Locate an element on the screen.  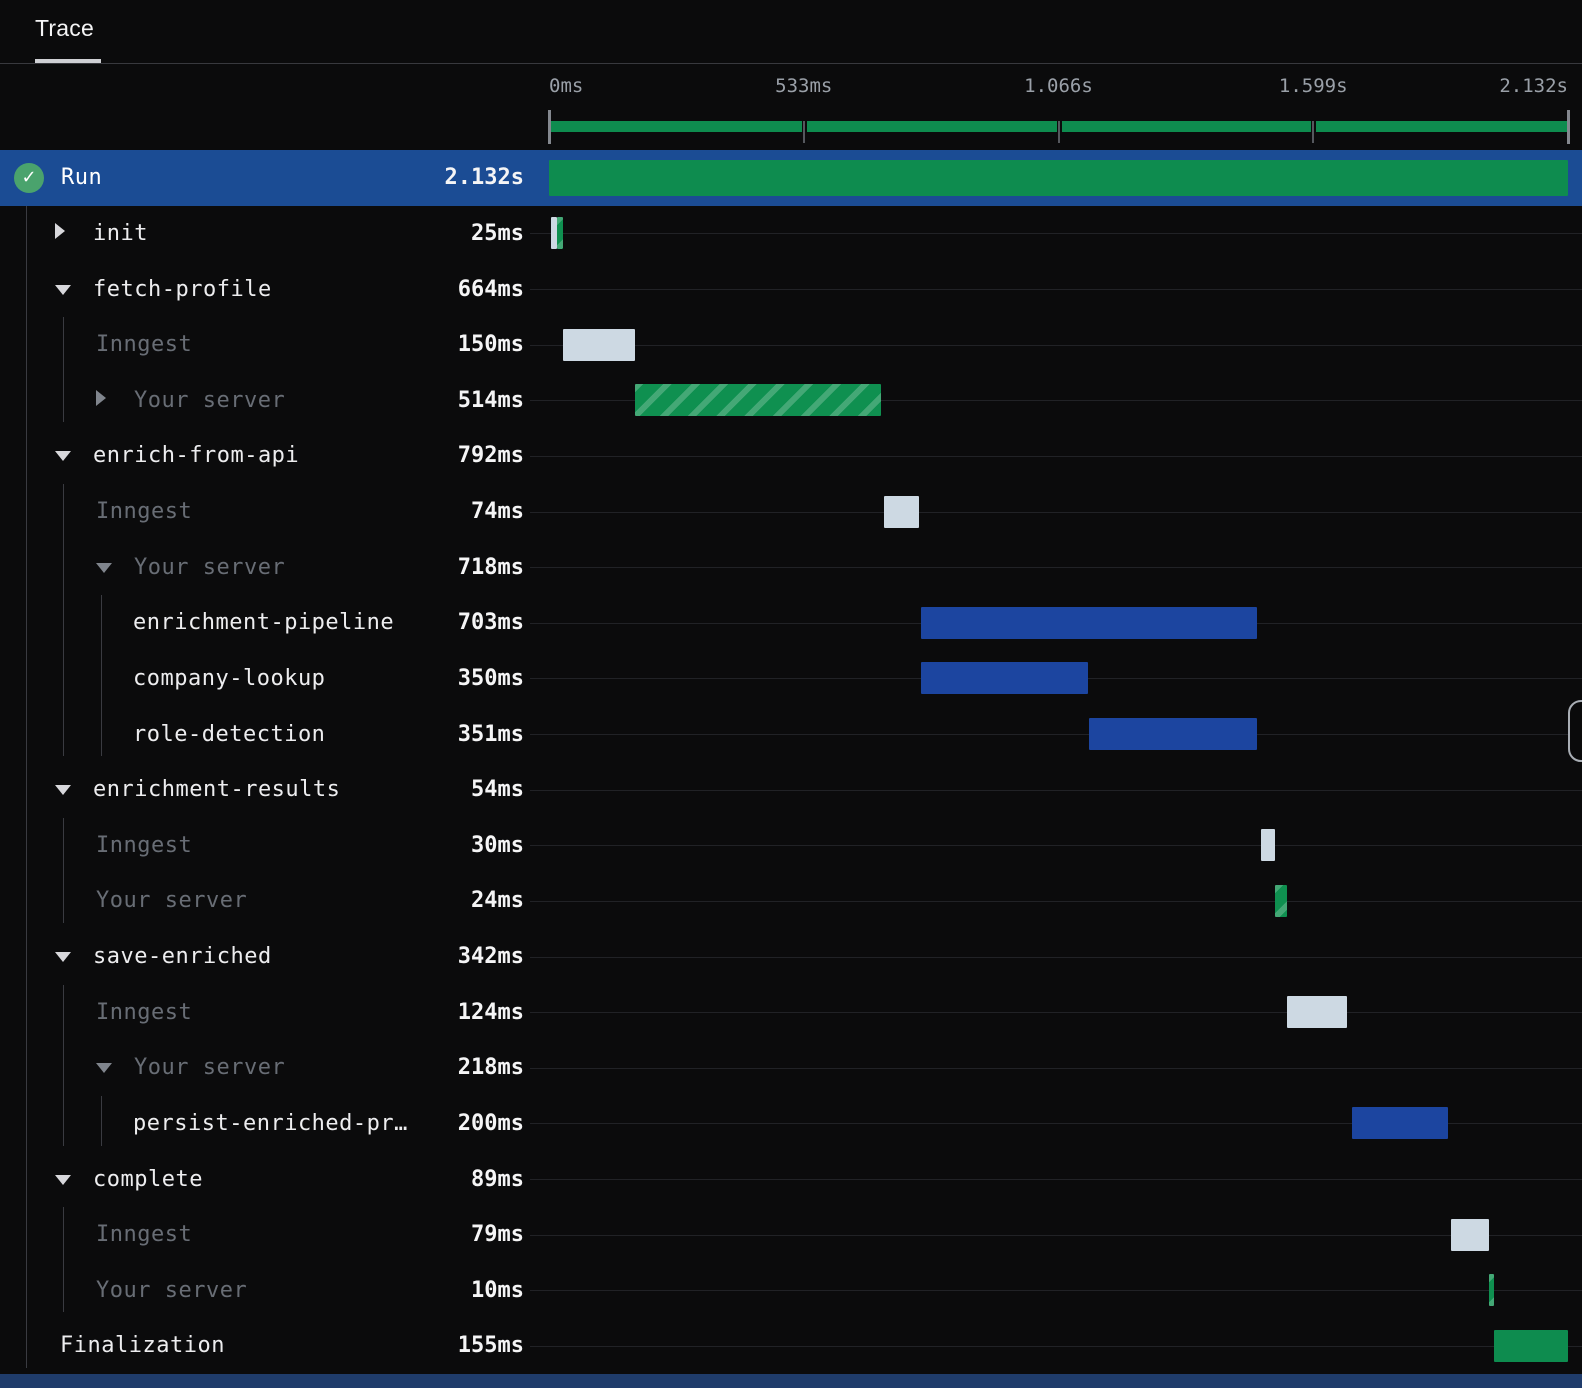
trace-row: Your server 10ms is located at coordinates (791, 1291).